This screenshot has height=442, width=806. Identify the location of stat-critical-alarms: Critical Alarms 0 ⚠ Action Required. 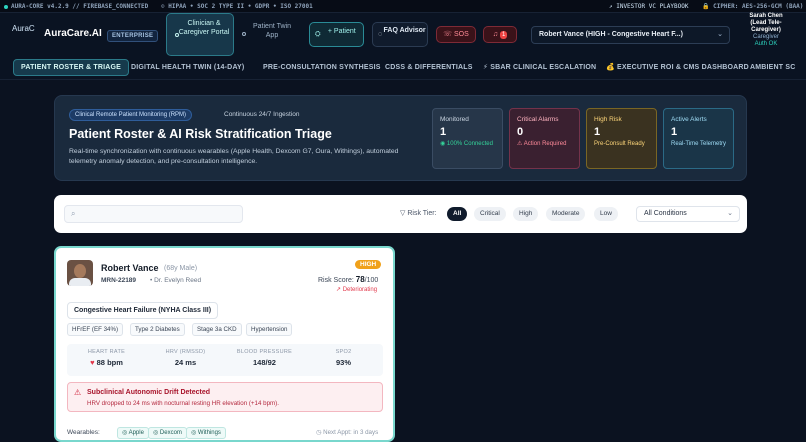
(544, 138).